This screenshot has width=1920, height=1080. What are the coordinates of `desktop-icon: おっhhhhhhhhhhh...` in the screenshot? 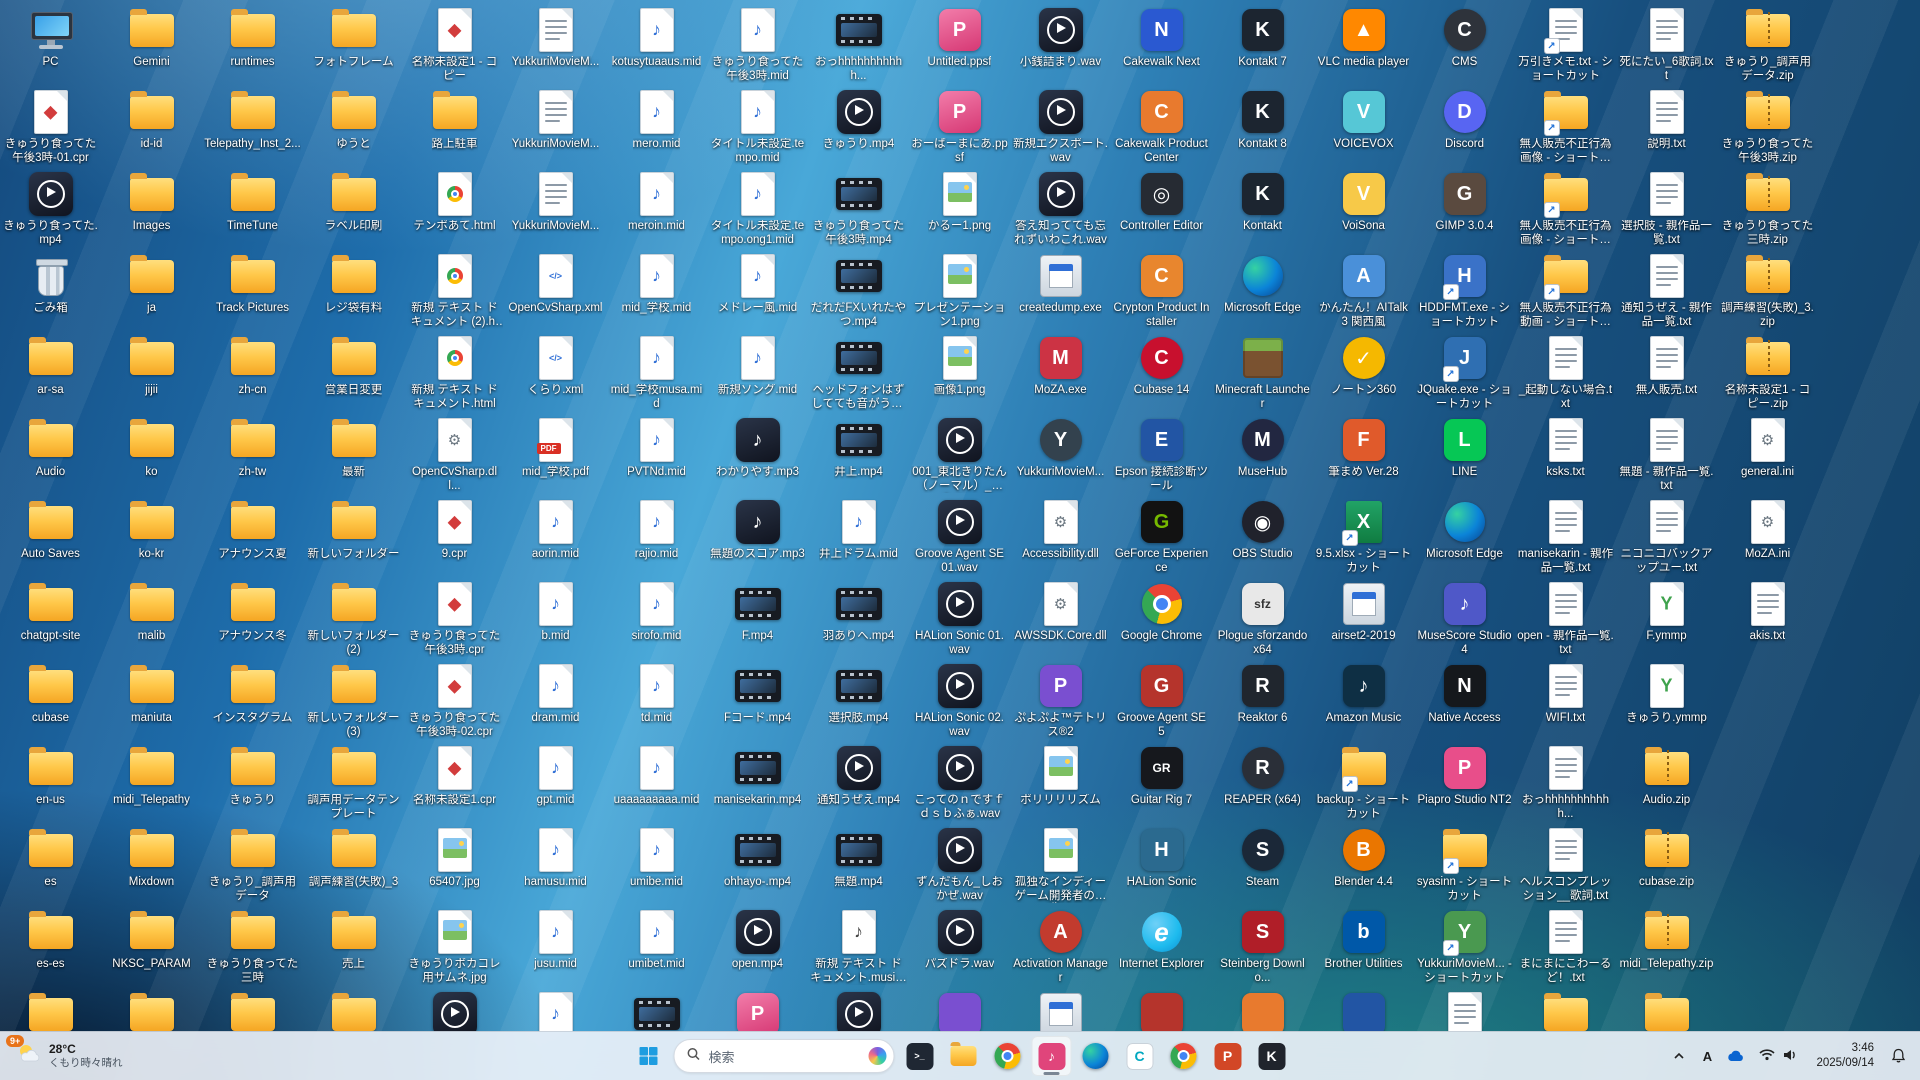 It's located at (1565, 785).